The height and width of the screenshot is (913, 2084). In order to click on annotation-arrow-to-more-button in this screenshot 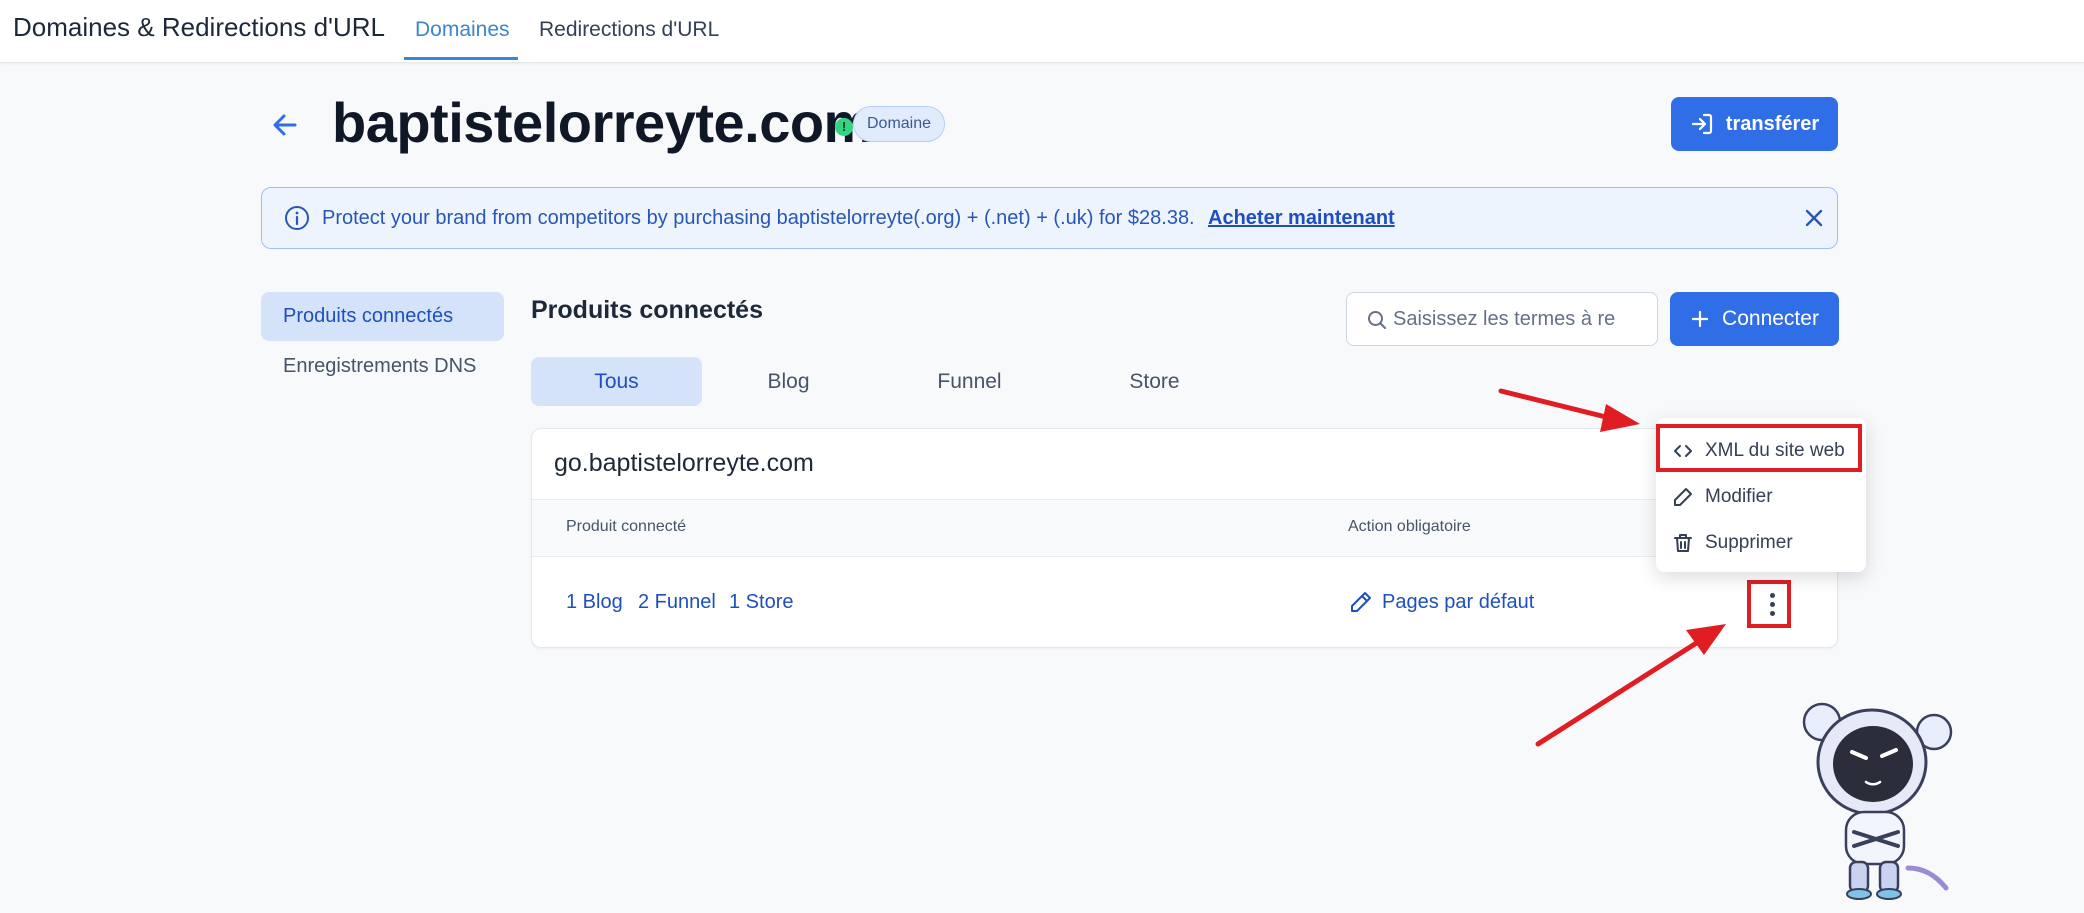, I will do `click(1630, 685)`.